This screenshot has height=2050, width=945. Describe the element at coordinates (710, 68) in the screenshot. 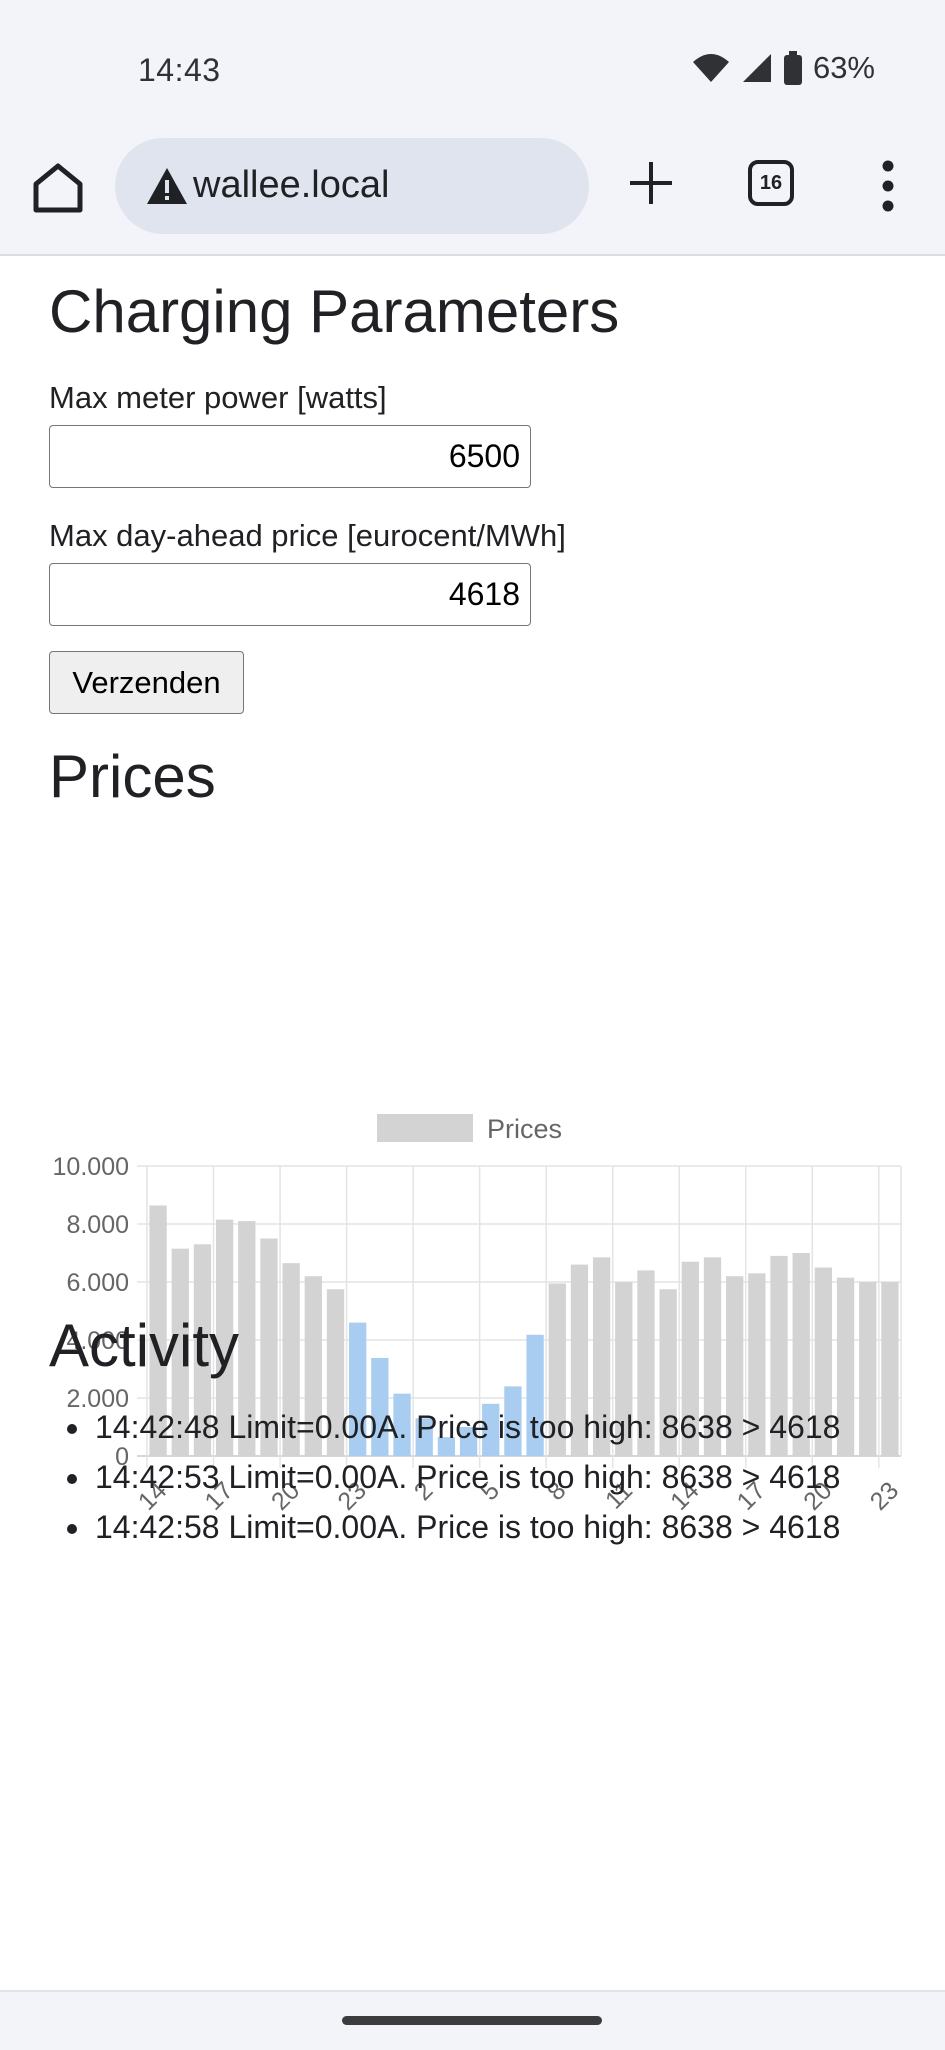

I see `wifi-icon` at that location.